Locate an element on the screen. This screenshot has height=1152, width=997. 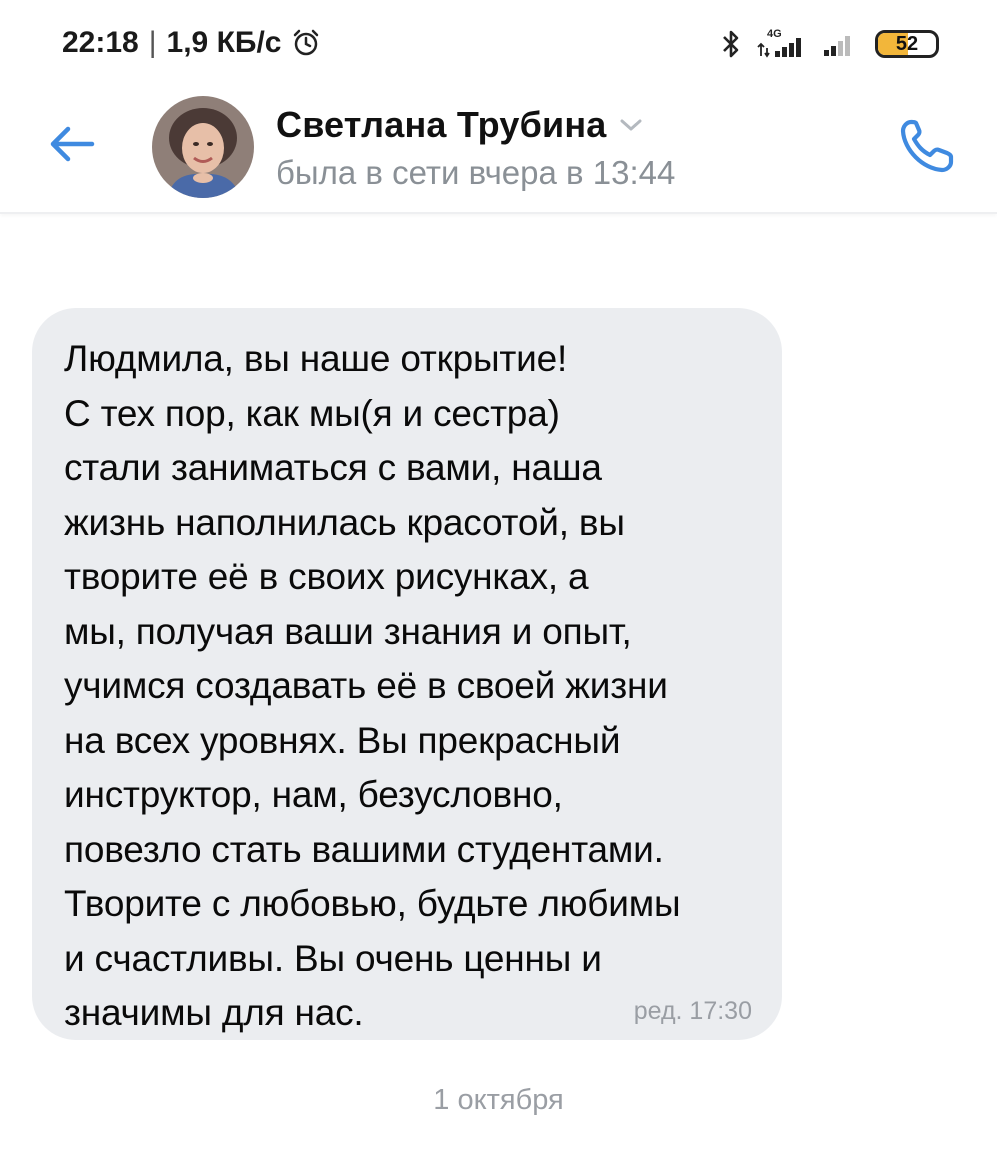
status-left: 22:18 | 1,9 КБ/с is located at coordinates (191, 43).